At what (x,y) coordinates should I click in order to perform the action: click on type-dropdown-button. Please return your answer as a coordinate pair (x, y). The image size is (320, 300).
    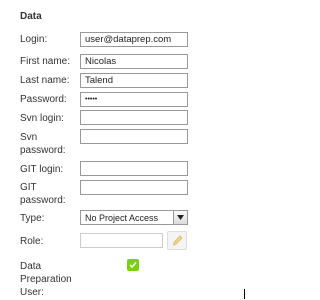
    Looking at the image, I should click on (180, 217).